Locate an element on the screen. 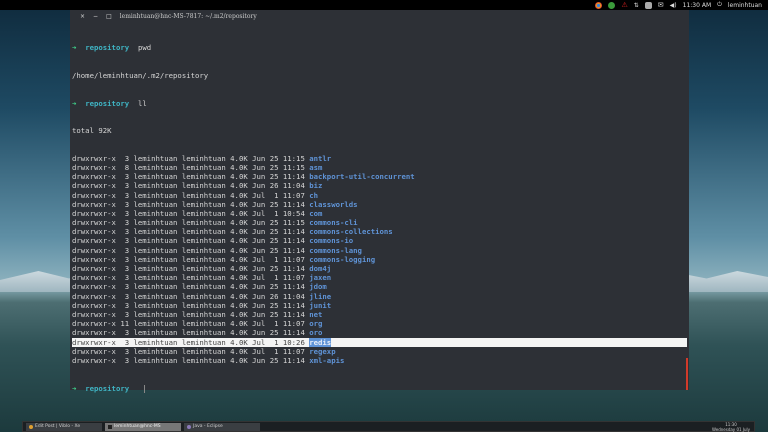  user-name: leminhtuan is located at coordinates (745, 5).